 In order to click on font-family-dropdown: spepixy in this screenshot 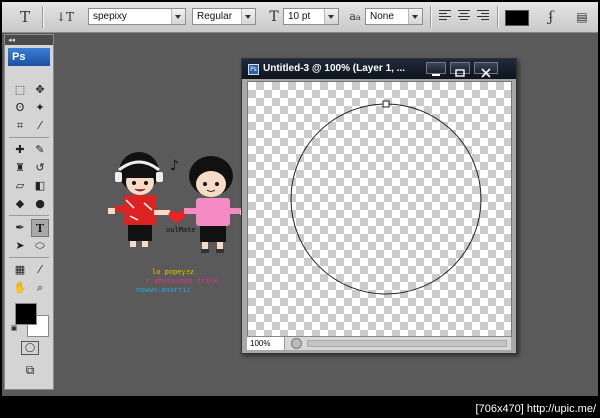, I will do `click(137, 16)`.